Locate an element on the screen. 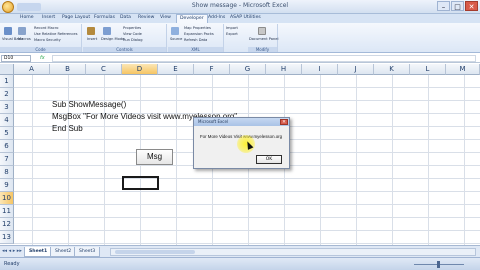  refresh-data-item: Refresh Data is located at coordinates (195, 40).